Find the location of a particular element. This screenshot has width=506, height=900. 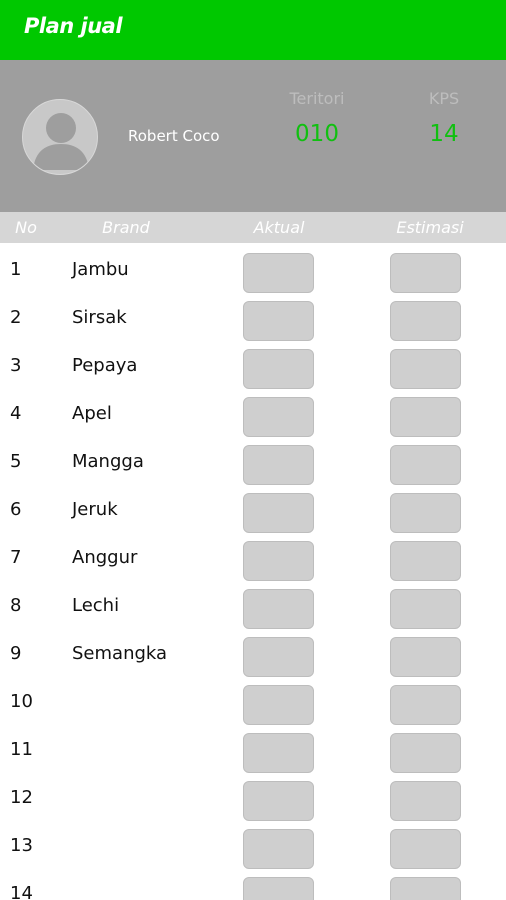

column-header-no: No is located at coordinates (26, 227).